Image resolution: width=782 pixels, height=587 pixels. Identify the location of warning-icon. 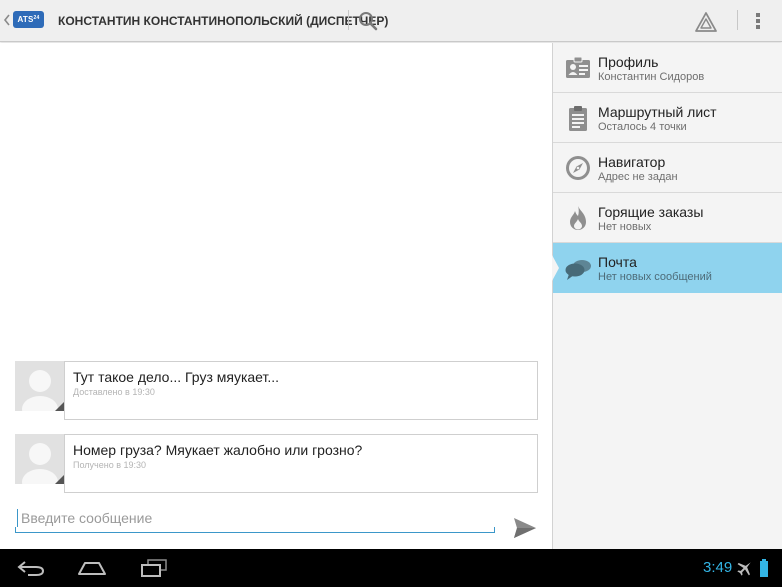
(706, 22).